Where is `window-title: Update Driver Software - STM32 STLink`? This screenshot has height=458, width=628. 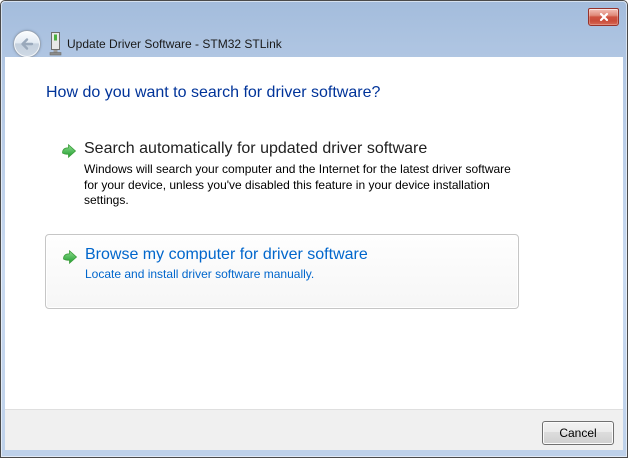
window-title: Update Driver Software - STM32 STLink is located at coordinates (174, 44).